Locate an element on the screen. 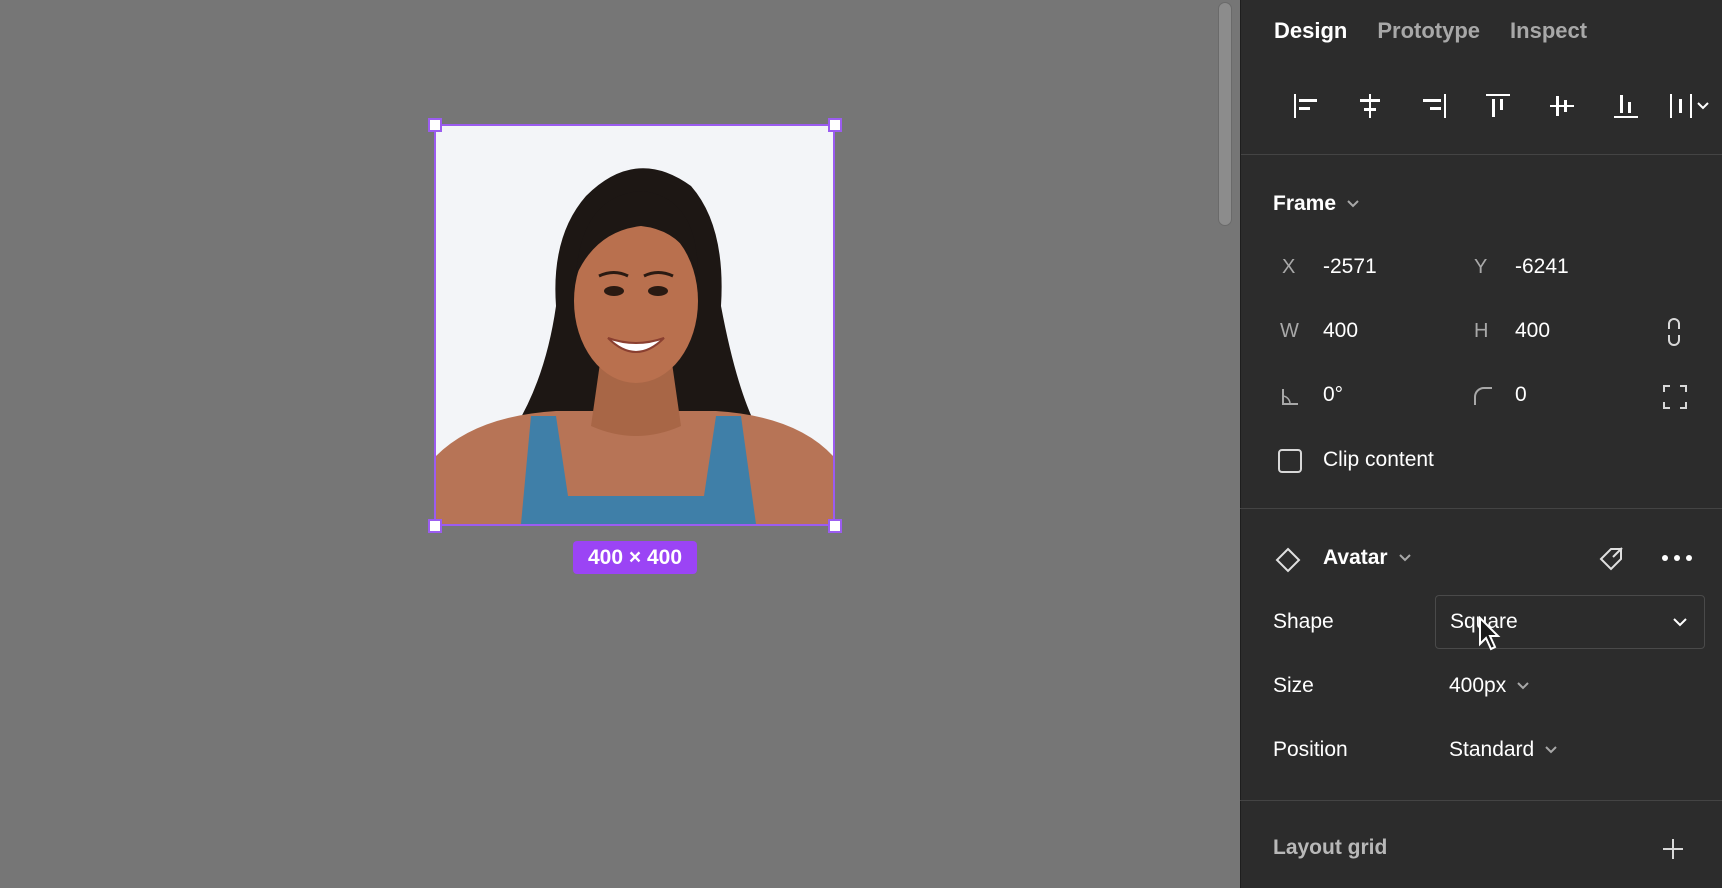  position-value: Standard is located at coordinates (1492, 749).